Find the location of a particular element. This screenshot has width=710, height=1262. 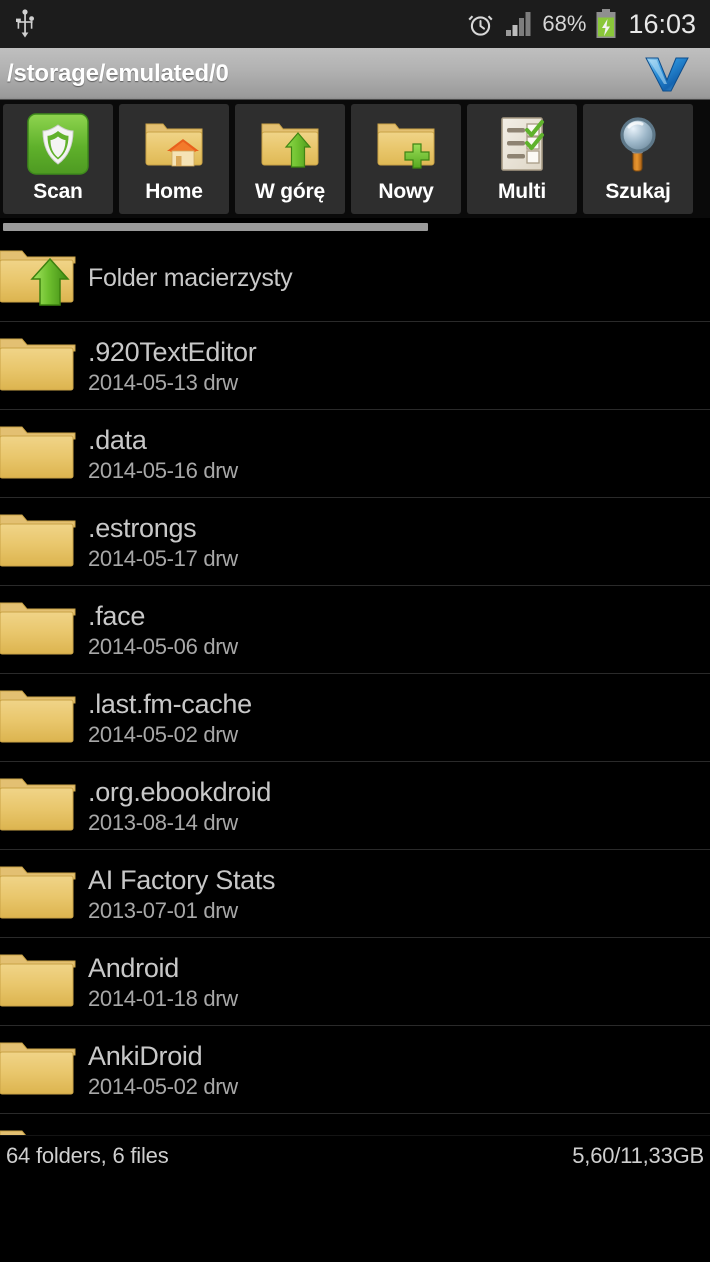

list-item-text: .face 2014-05-06 drw is located at coordinates (163, 630).